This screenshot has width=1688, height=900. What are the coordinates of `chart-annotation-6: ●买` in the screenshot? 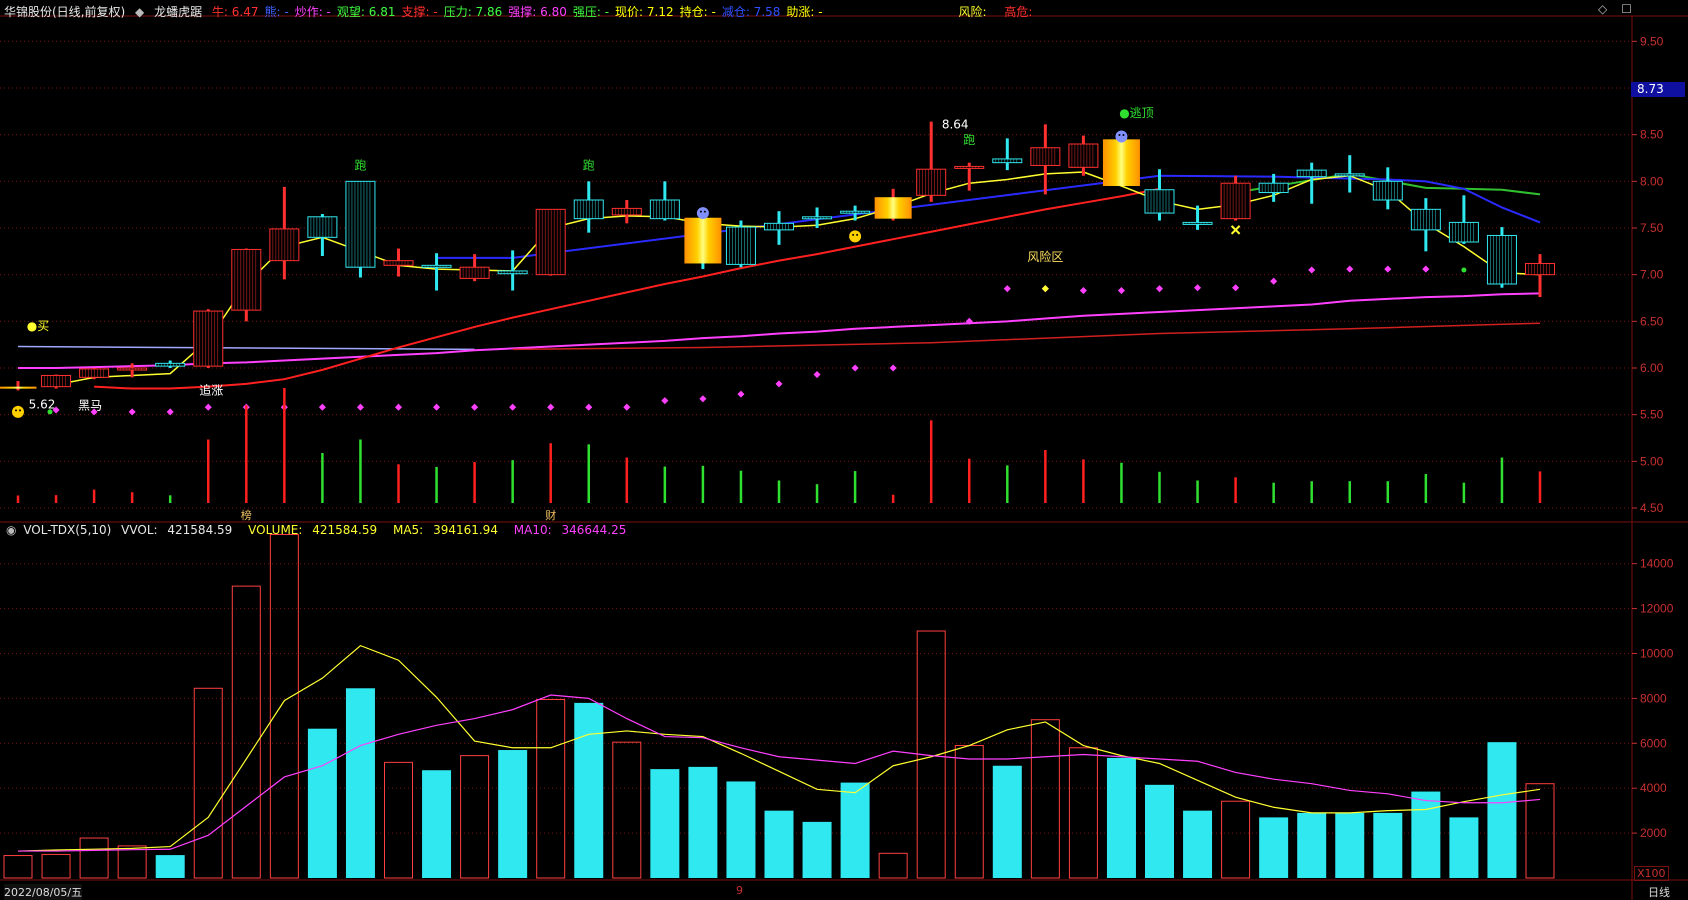 It's located at (38, 326).